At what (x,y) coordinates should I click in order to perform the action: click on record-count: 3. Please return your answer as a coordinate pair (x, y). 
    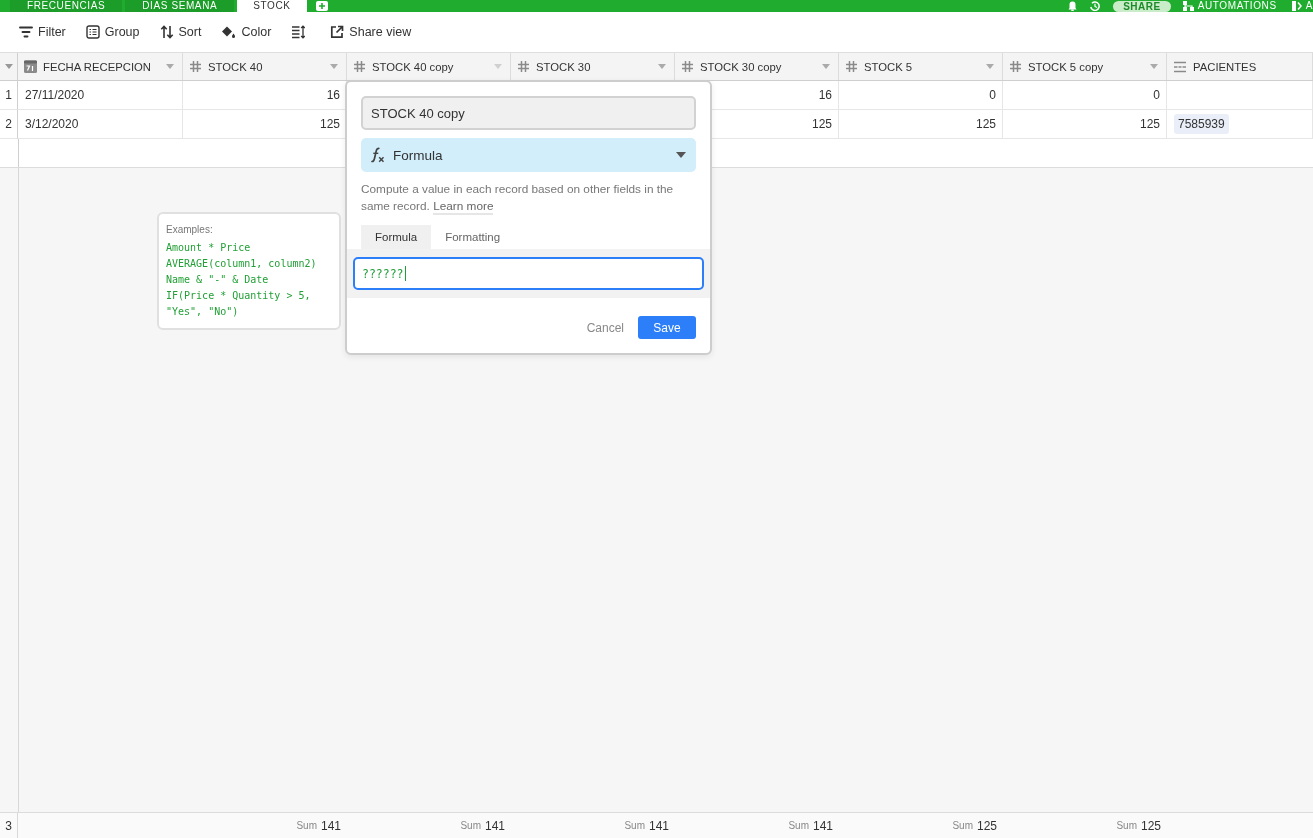
    Looking at the image, I should click on (8, 825).